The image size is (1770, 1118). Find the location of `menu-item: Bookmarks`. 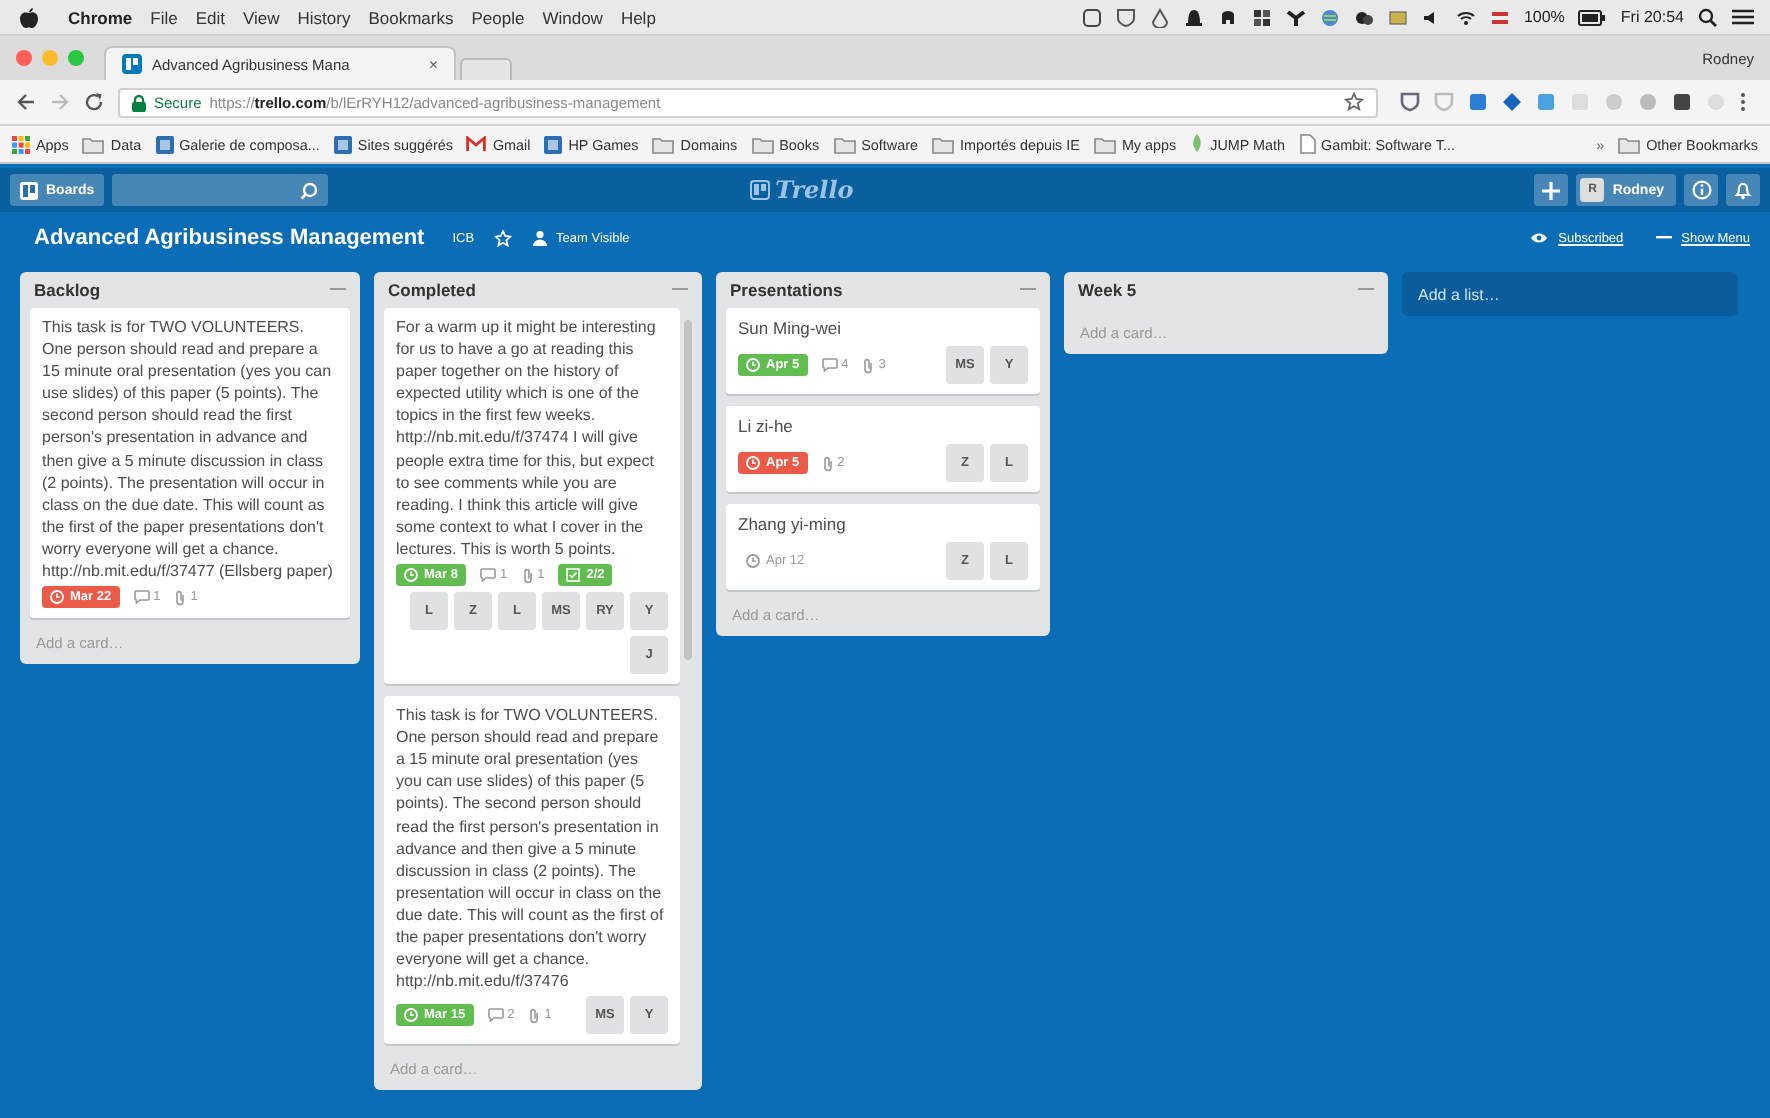

menu-item: Bookmarks is located at coordinates (411, 17).